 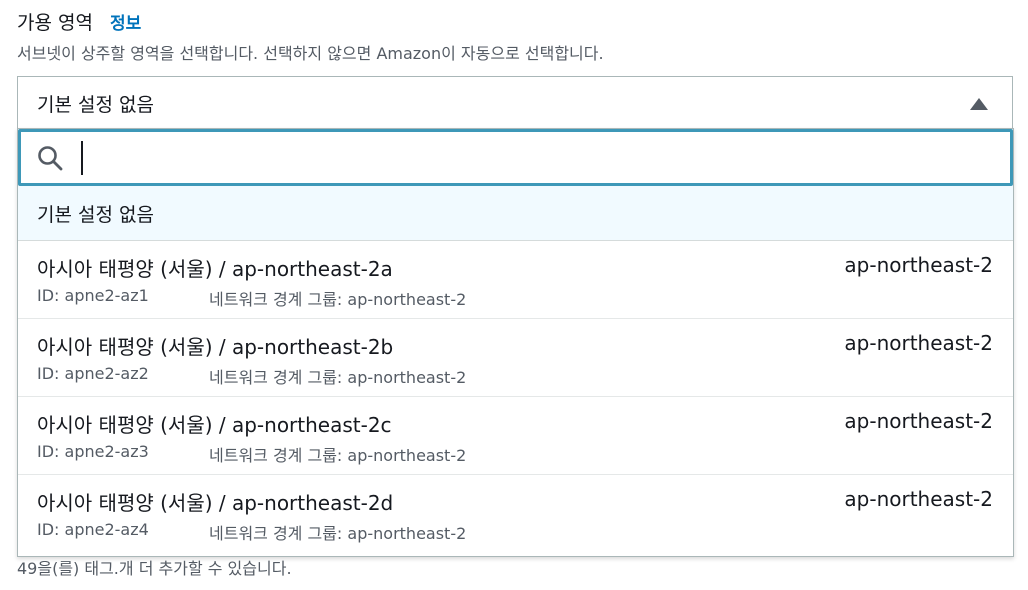 What do you see at coordinates (215, 503) in the screenshot?
I see `option-title: 아시아 태평양 (서울) / ap-northeast-2d` at bounding box center [215, 503].